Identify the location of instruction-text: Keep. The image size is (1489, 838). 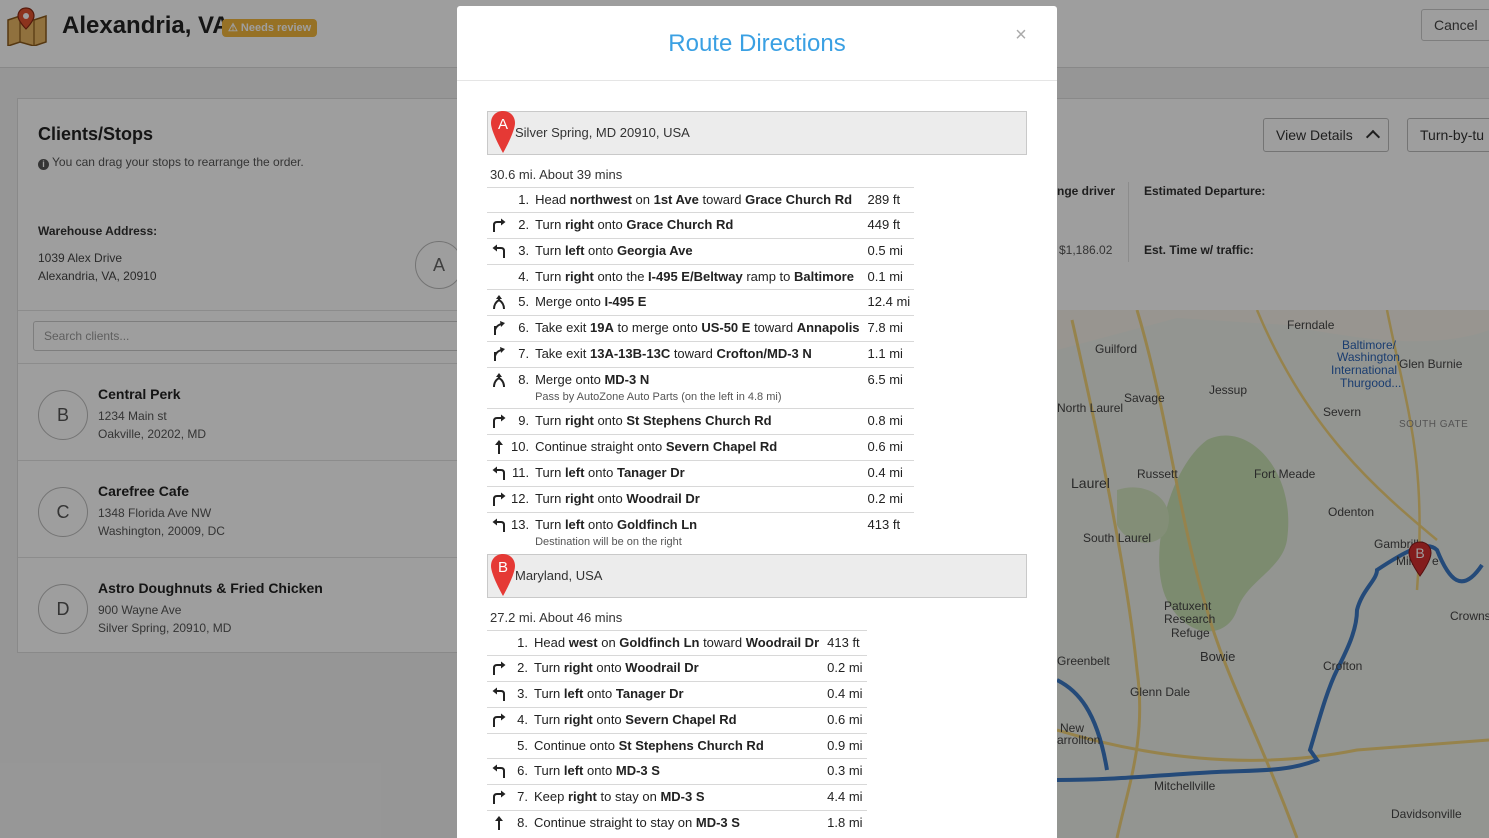
(551, 796).